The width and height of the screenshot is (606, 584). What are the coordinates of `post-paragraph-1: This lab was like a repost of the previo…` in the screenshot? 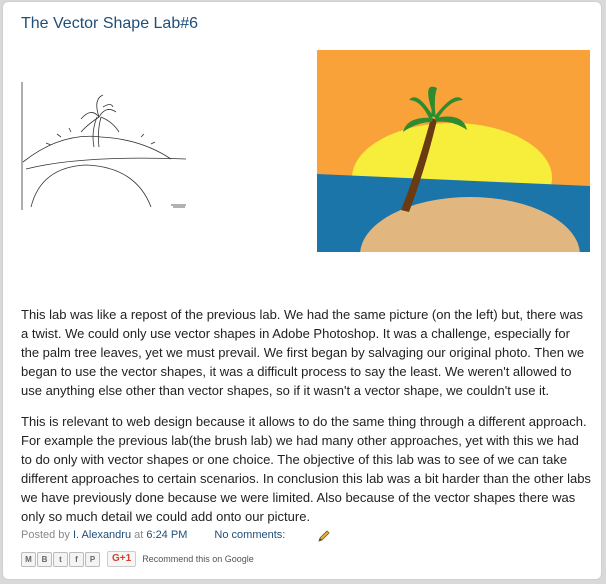 It's located at (303, 352).